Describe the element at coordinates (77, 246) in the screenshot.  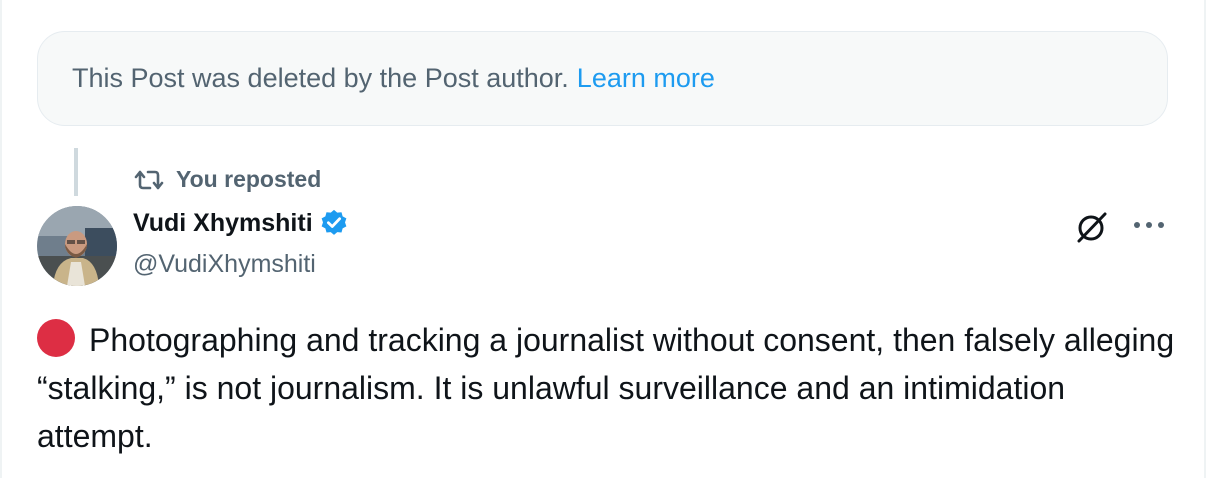
I see `avatar` at that location.